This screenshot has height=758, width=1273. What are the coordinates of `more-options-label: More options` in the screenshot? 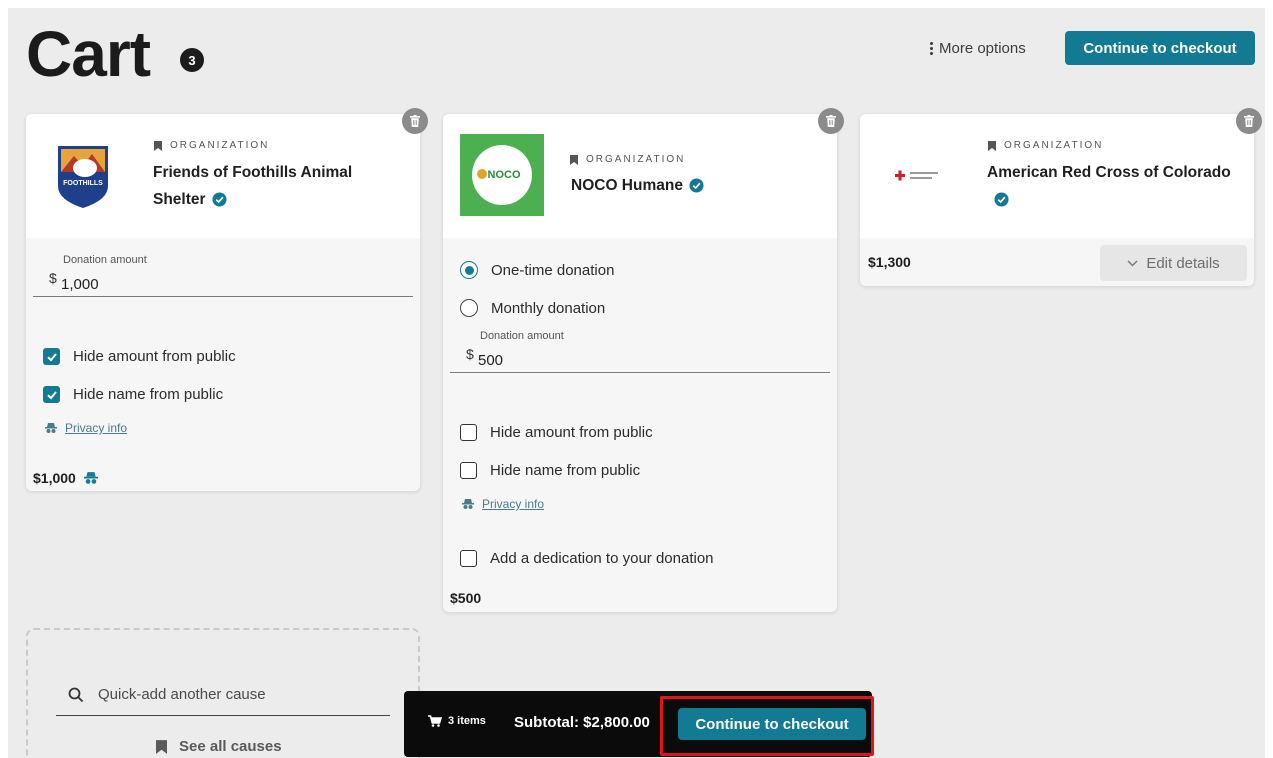 It's located at (982, 48).